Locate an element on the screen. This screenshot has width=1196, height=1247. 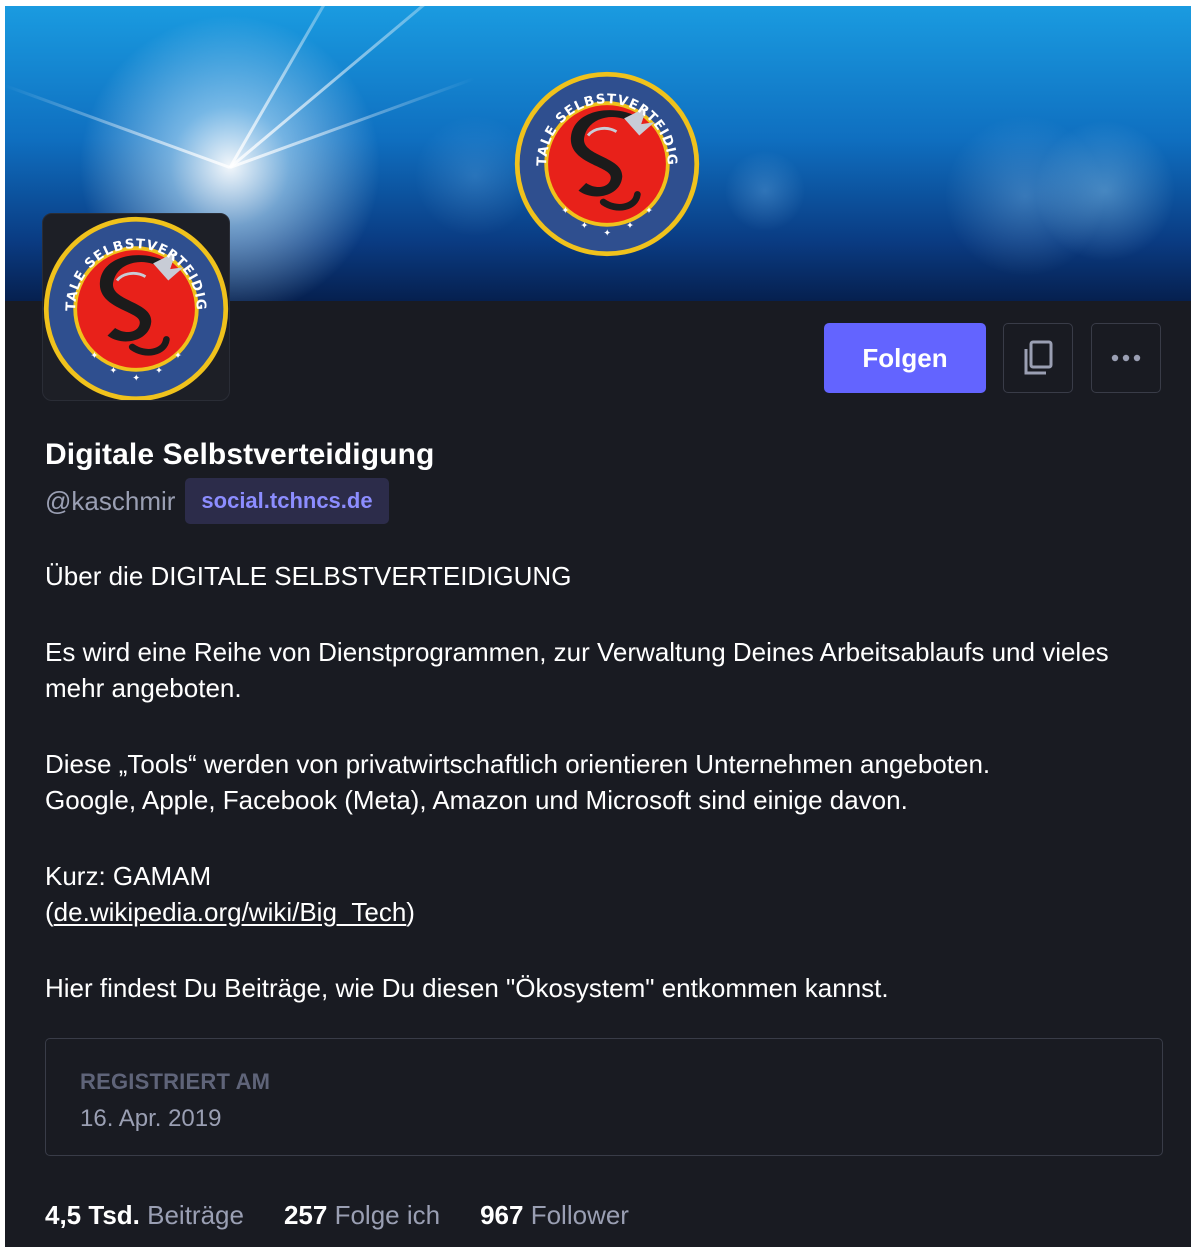
following-label: Folge ich is located at coordinates (387, 1215).